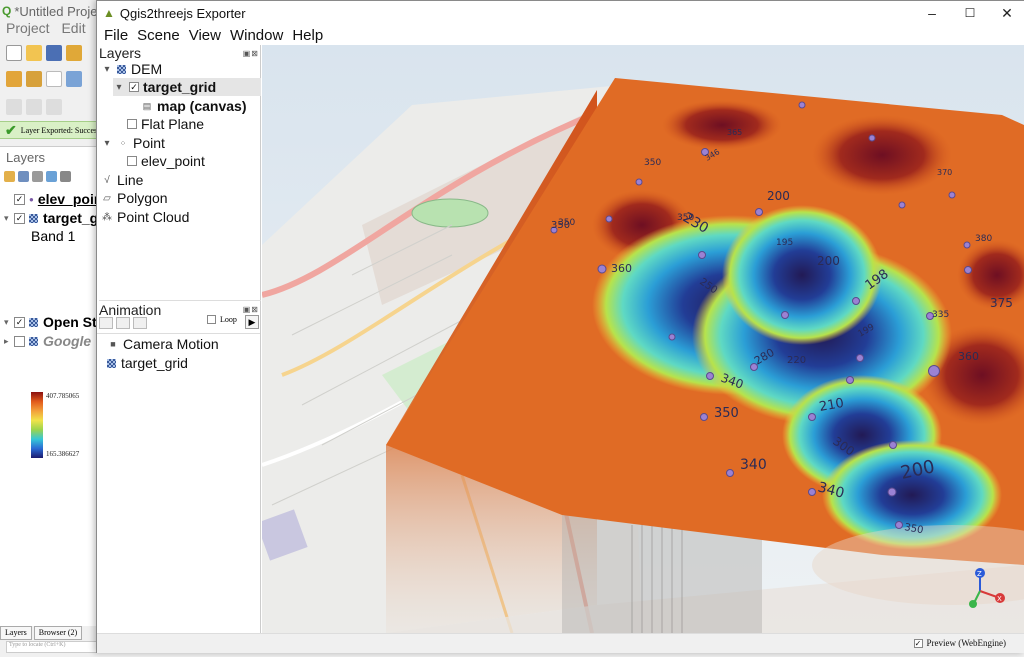  Describe the element at coordinates (194, 106) in the screenshot. I see `tree-material-map-canvas: ▤ map (canvas)` at that location.